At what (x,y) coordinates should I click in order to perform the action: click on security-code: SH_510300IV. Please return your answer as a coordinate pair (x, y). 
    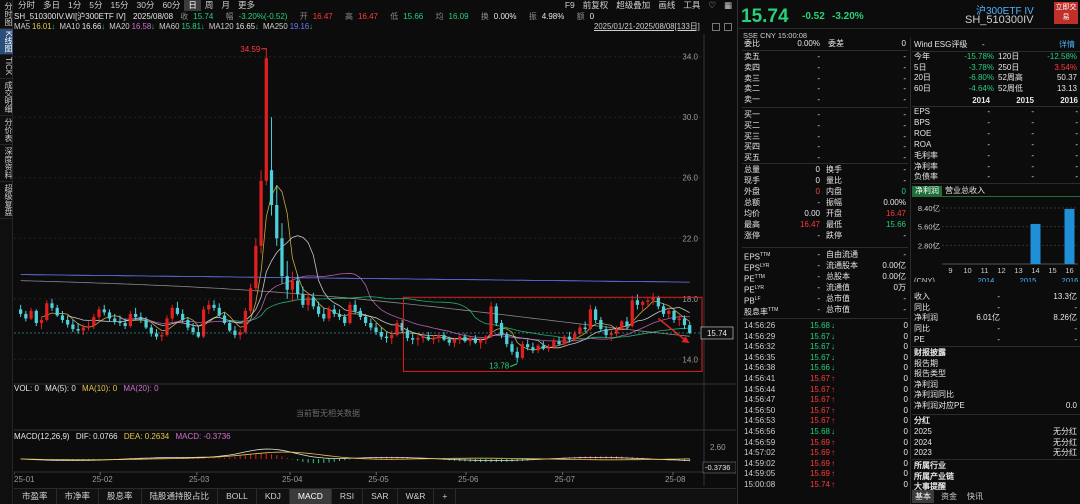
    Looking at the image, I should click on (999, 20).